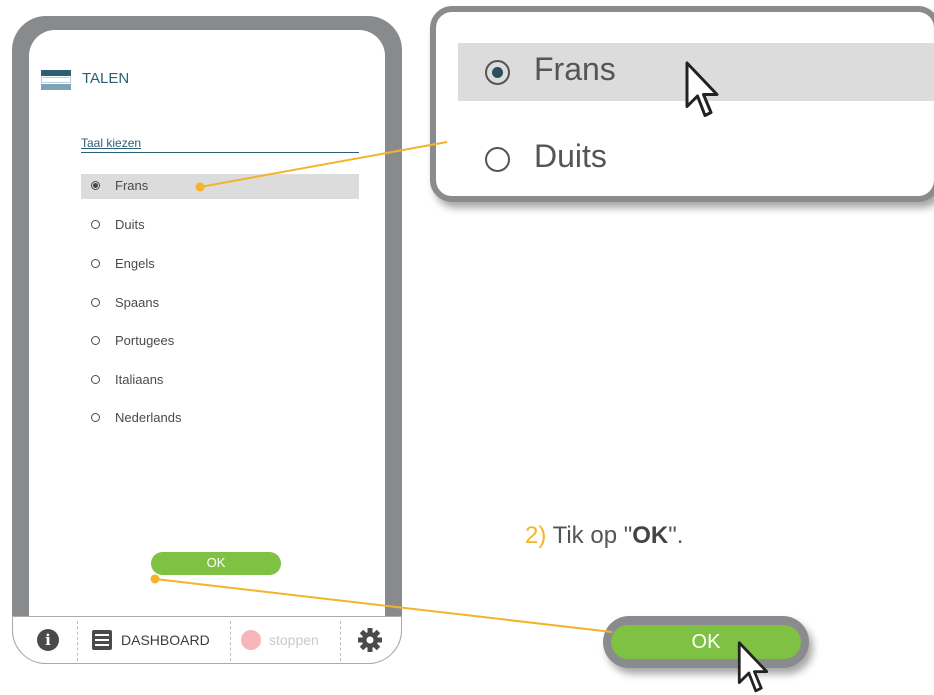  I want to click on language-label: Frans, so click(132, 185).